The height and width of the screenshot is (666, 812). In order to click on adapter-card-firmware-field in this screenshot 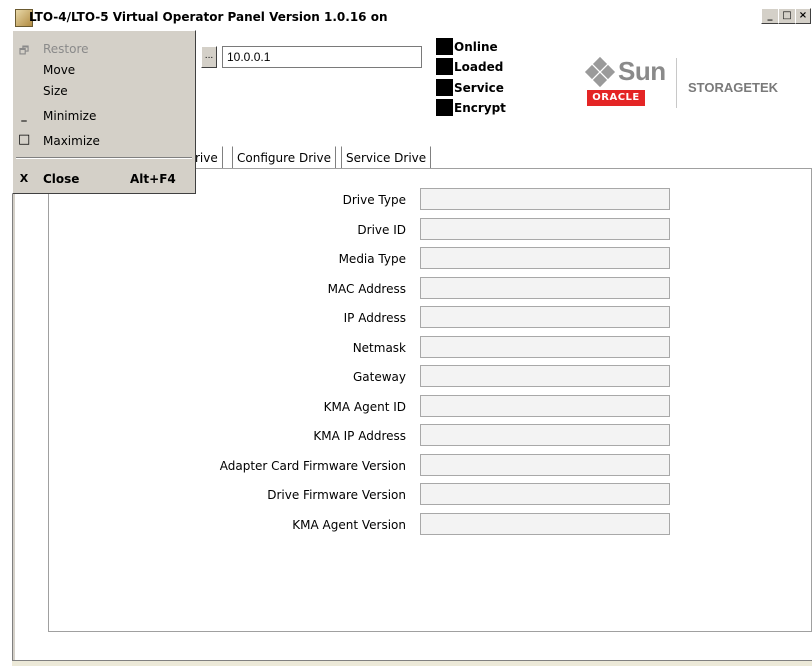, I will do `click(545, 465)`.